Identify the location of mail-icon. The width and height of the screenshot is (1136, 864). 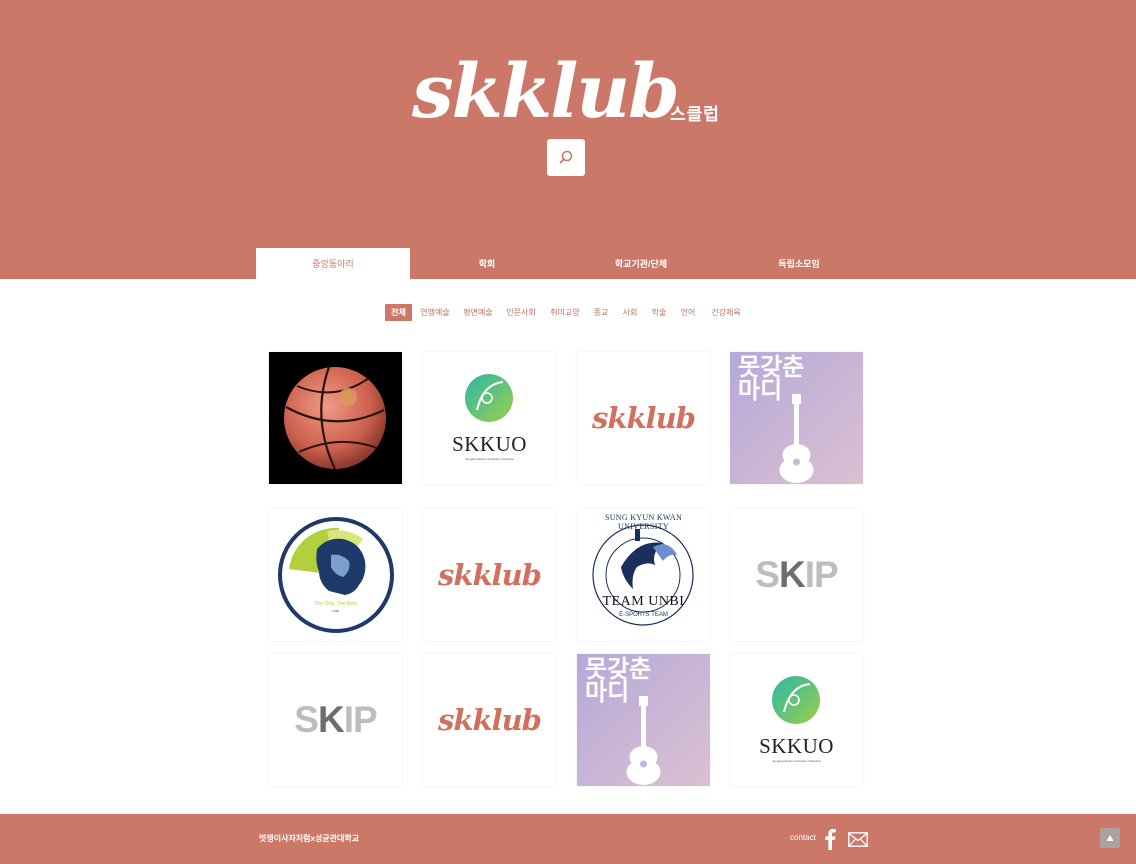
(858, 839).